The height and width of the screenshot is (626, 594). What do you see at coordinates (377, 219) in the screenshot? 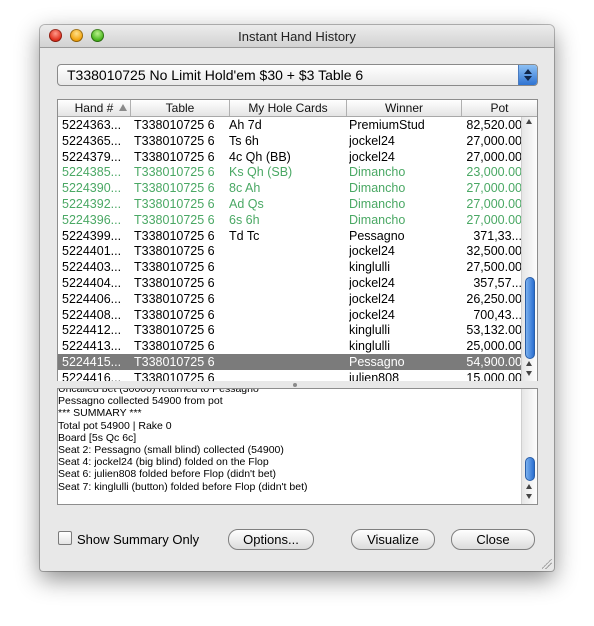
I see `winner-cell: Dimancho` at bounding box center [377, 219].